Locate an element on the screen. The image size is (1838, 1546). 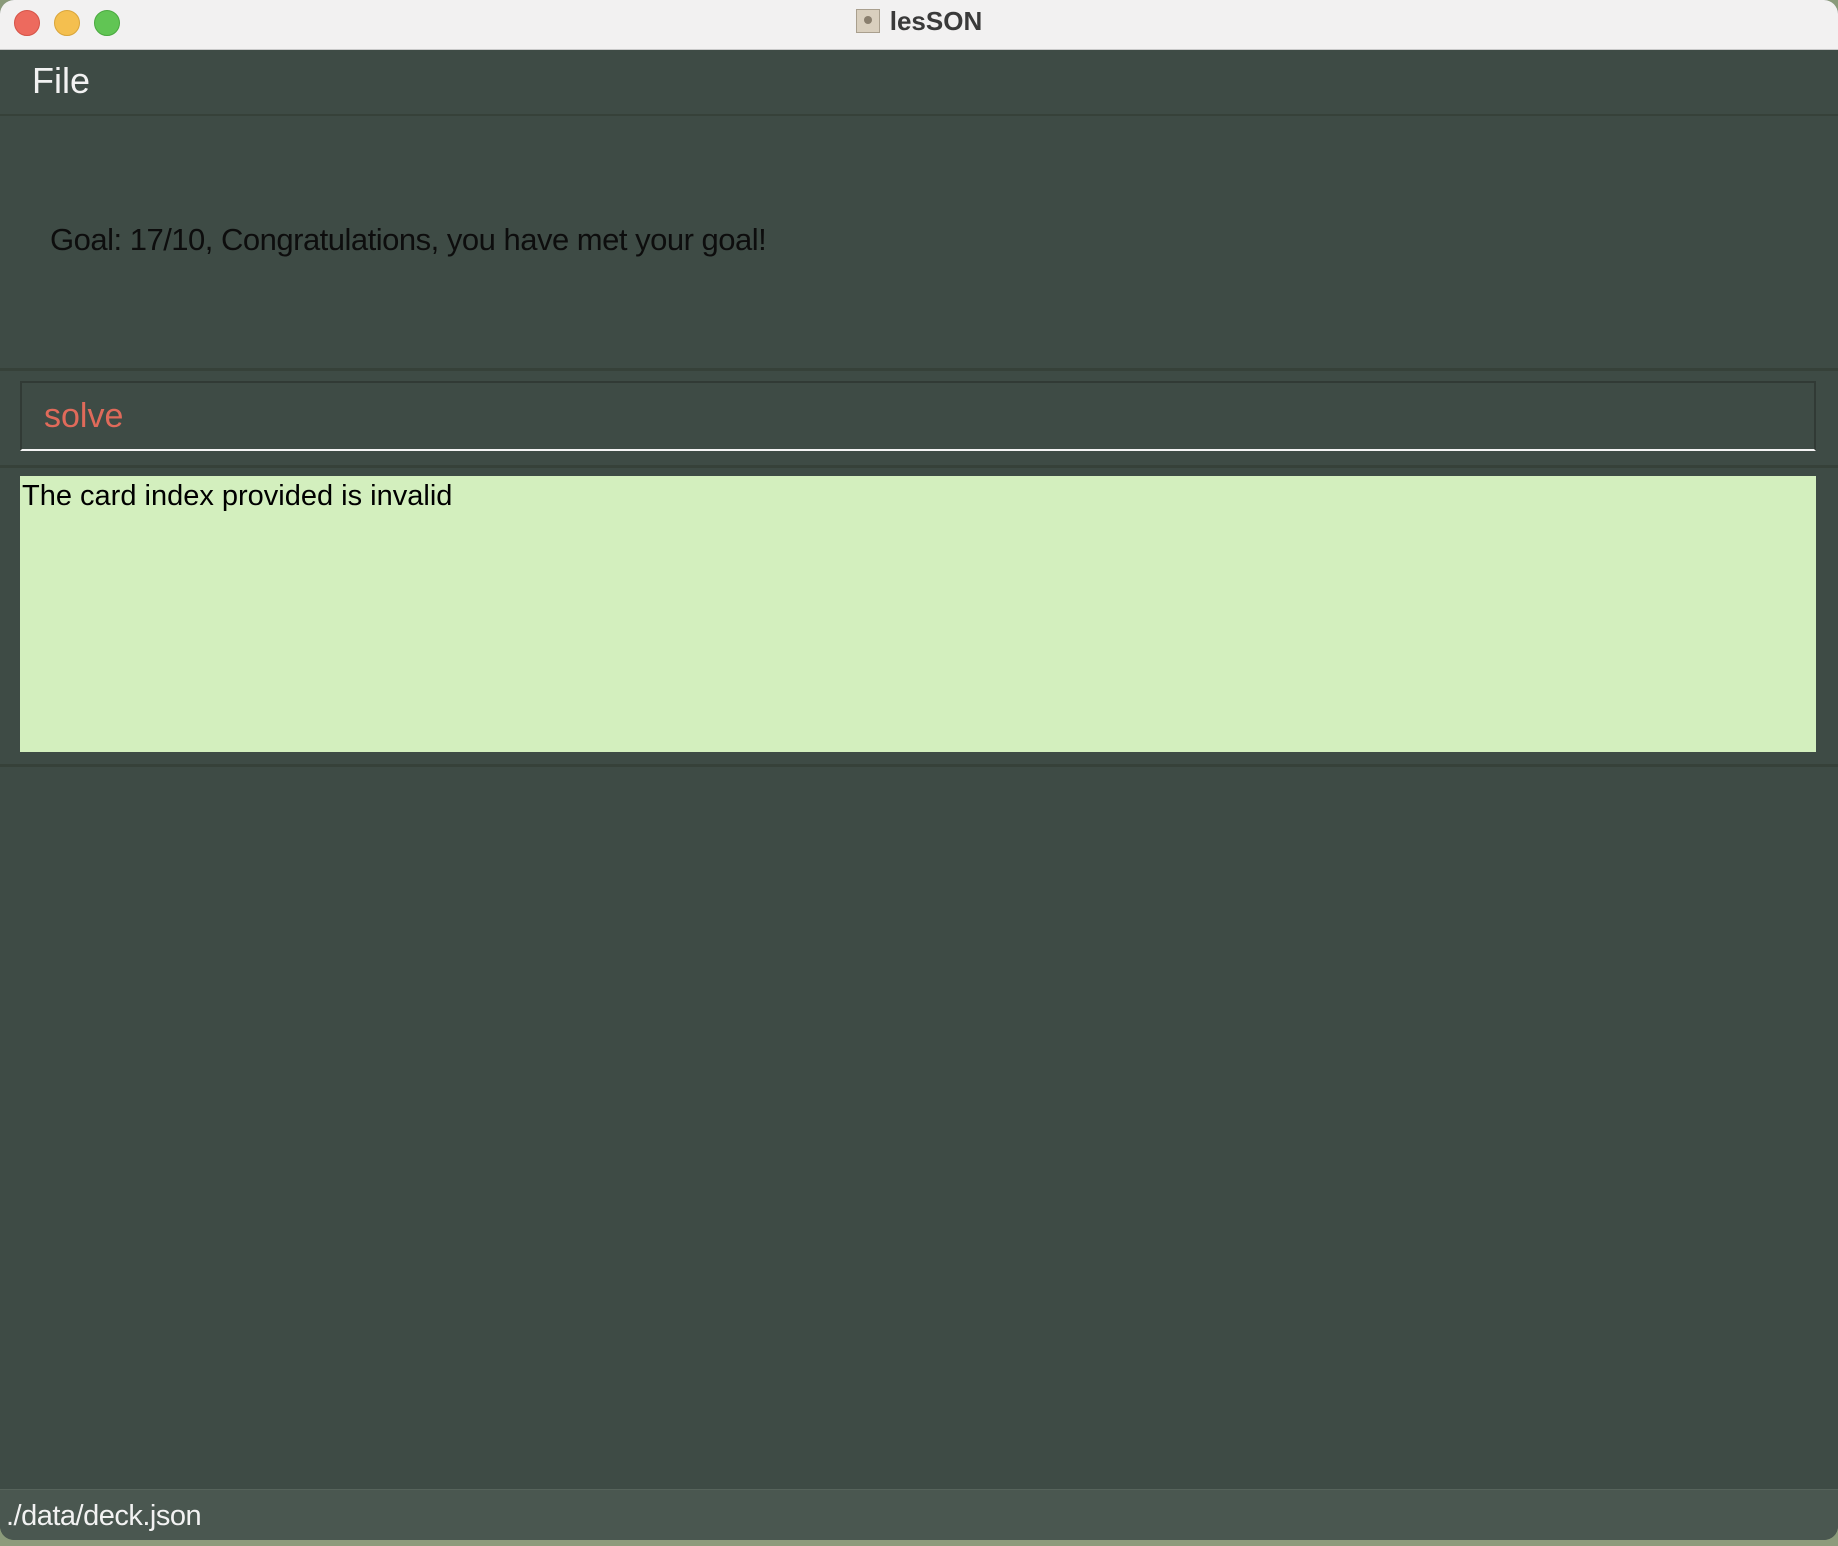
command-box-area is located at coordinates (919, 419).